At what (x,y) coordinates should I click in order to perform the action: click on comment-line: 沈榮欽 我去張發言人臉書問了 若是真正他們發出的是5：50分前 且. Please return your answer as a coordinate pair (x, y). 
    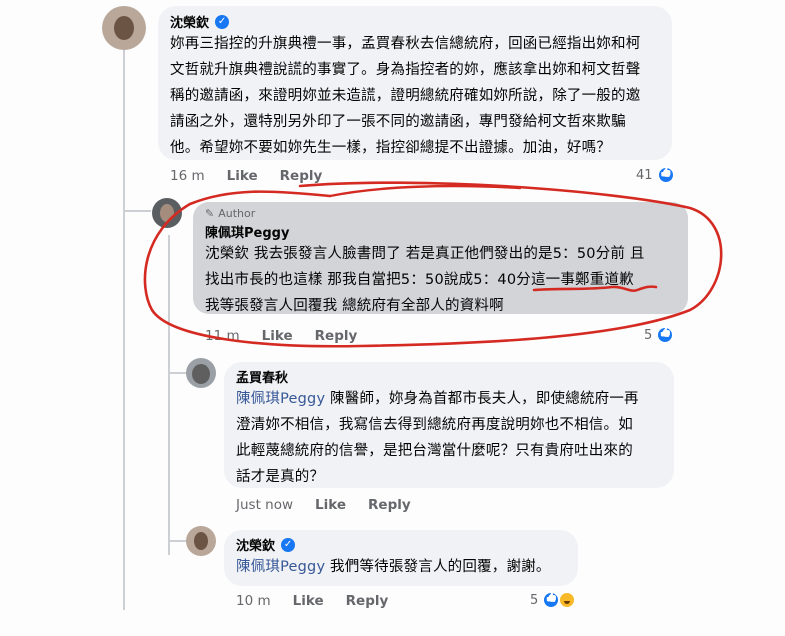
    Looking at the image, I should click on (425, 254).